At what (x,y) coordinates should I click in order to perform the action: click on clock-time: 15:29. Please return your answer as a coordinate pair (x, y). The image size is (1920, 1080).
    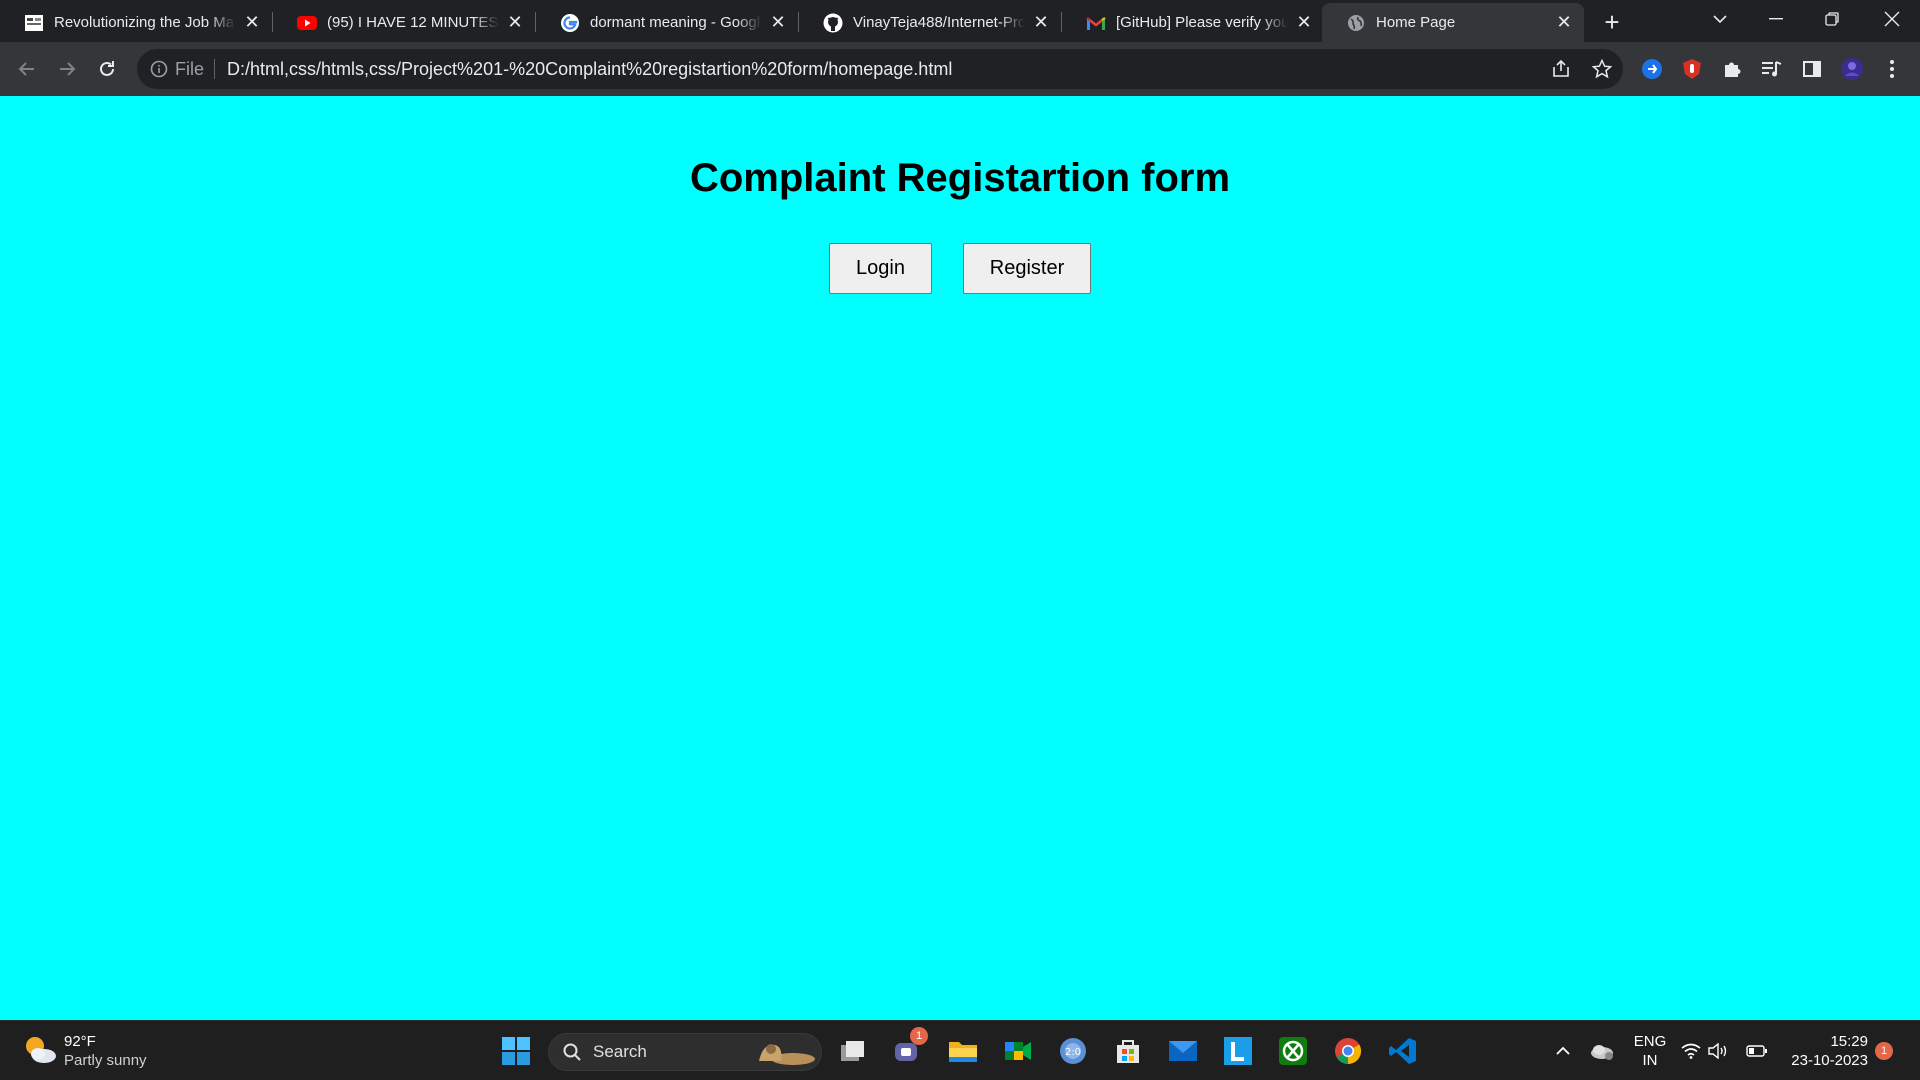
    Looking at the image, I should click on (1849, 1041).